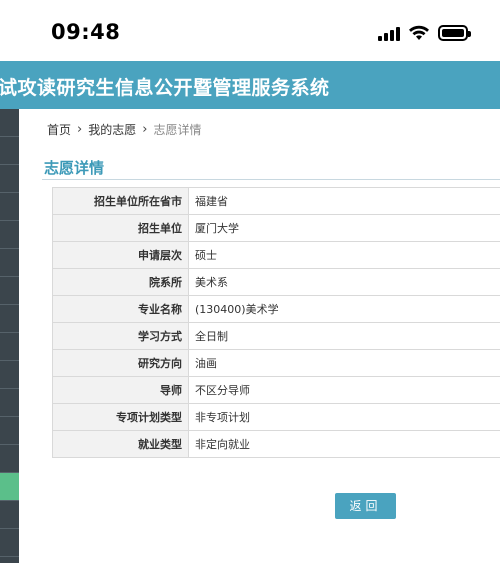 The width and height of the screenshot is (500, 563). What do you see at coordinates (120, 444) in the screenshot?
I see `field-label: 就业类型` at bounding box center [120, 444].